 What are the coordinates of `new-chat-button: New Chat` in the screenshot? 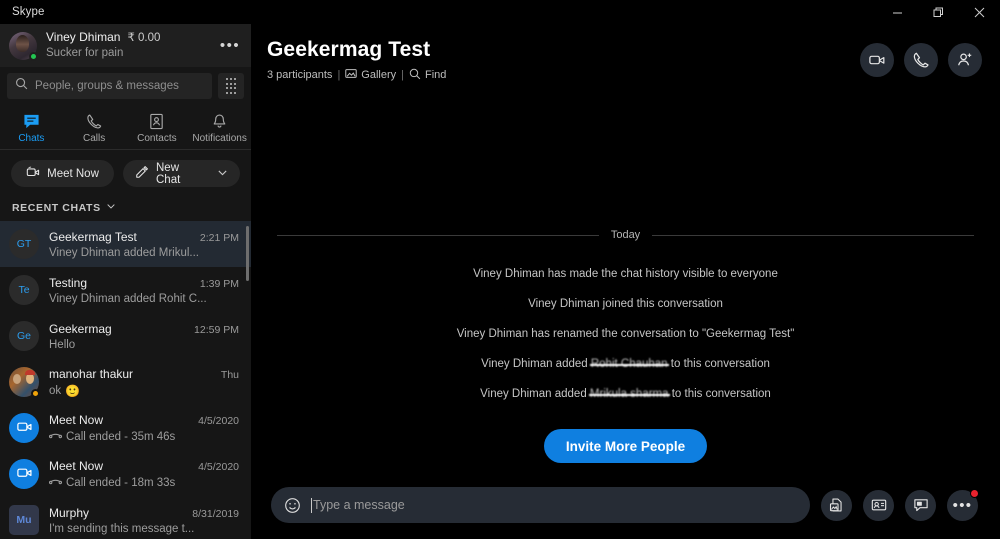 It's located at (181, 173).